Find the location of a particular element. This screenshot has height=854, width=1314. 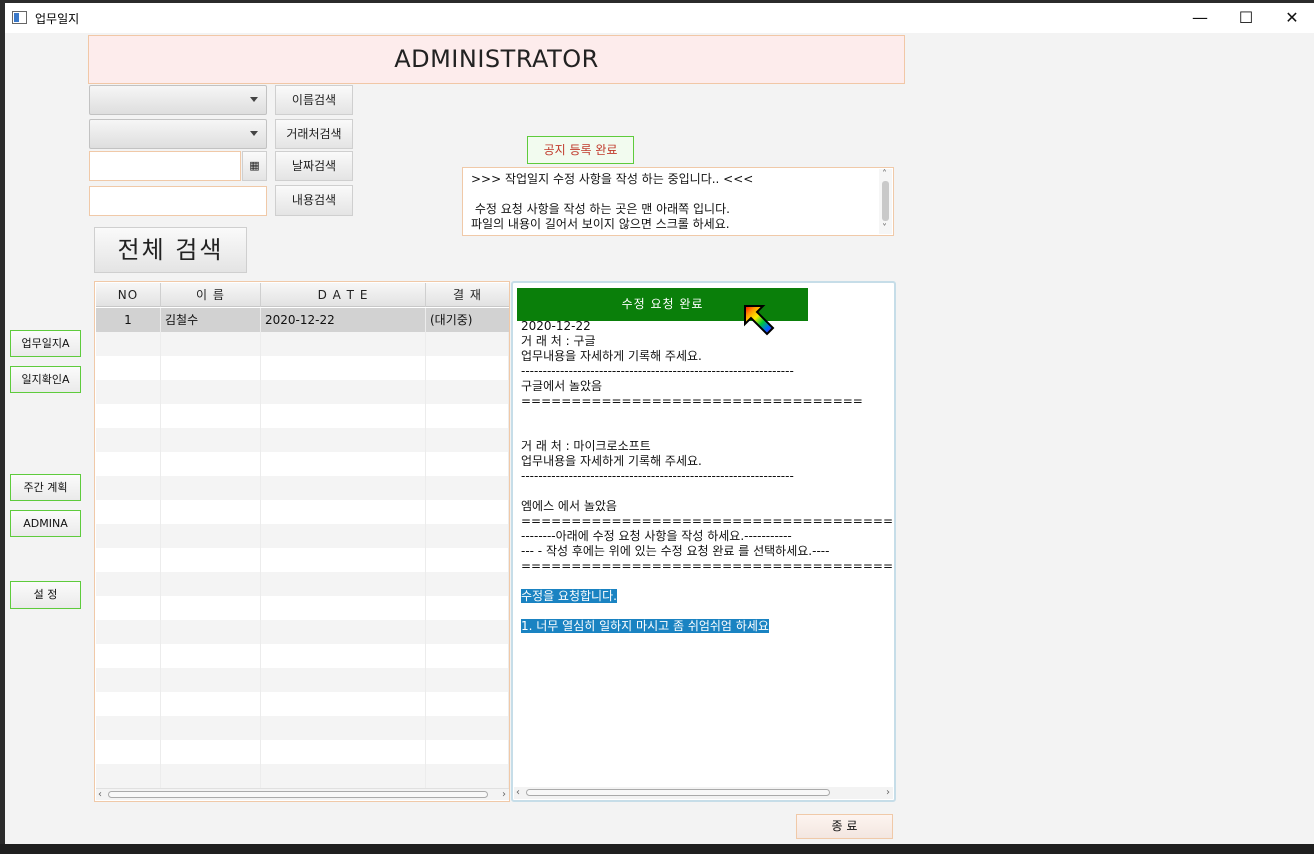

detail-line: 엠에스 에서 놀았음 is located at coordinates (569, 506).